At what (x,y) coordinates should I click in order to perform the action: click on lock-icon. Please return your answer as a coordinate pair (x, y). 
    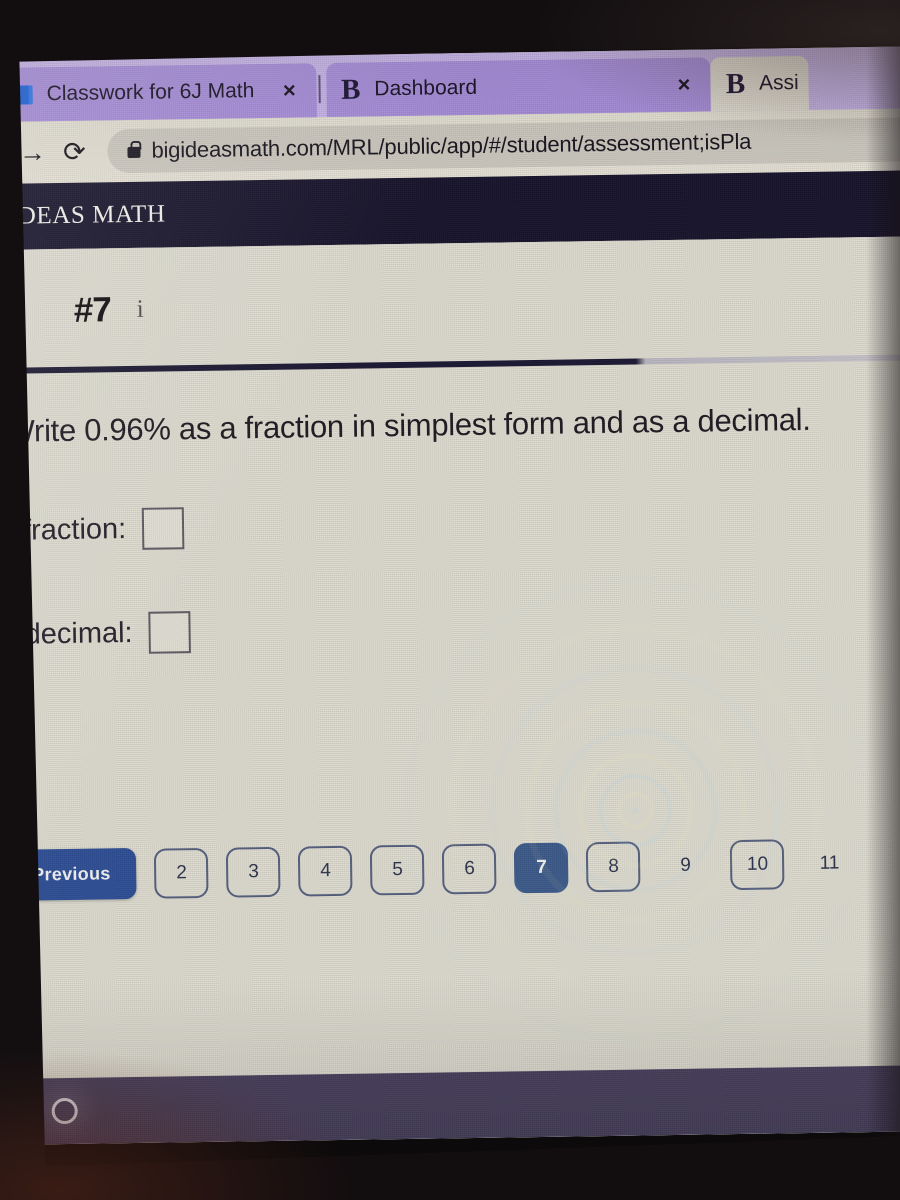
    Looking at the image, I should click on (134, 152).